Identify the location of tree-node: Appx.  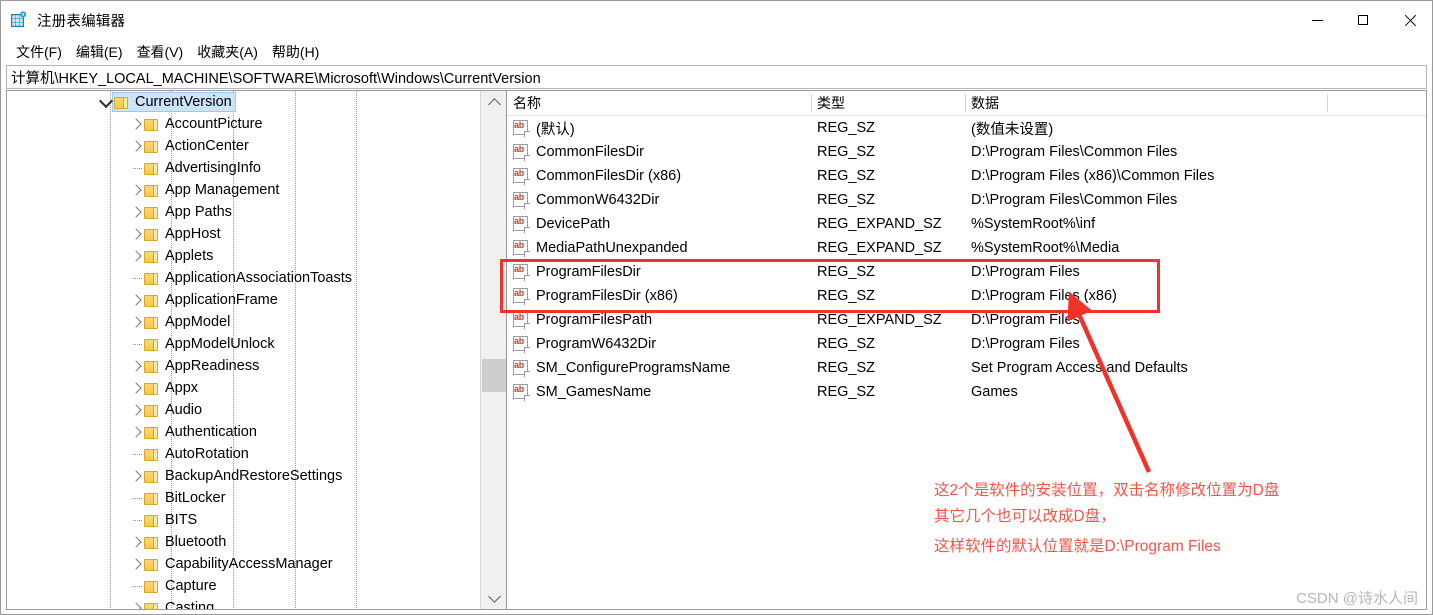
(243, 388).